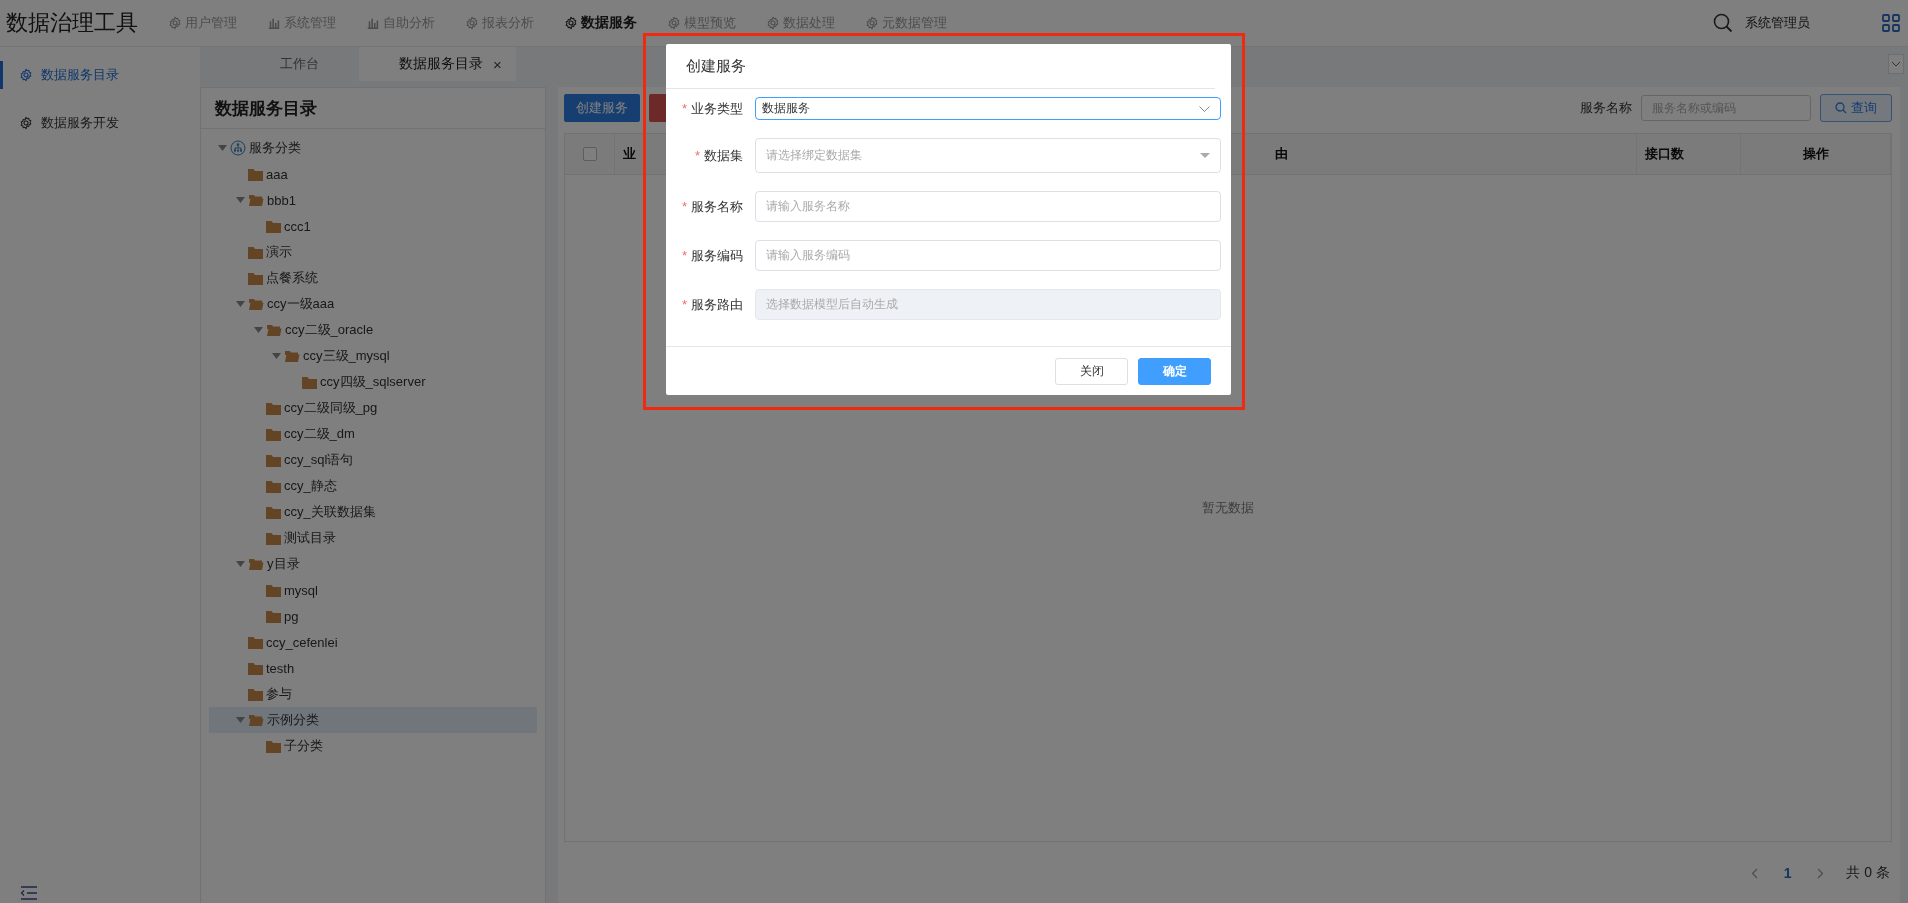 The image size is (1908, 903). I want to click on collapse-menu-icon, so click(29, 893).